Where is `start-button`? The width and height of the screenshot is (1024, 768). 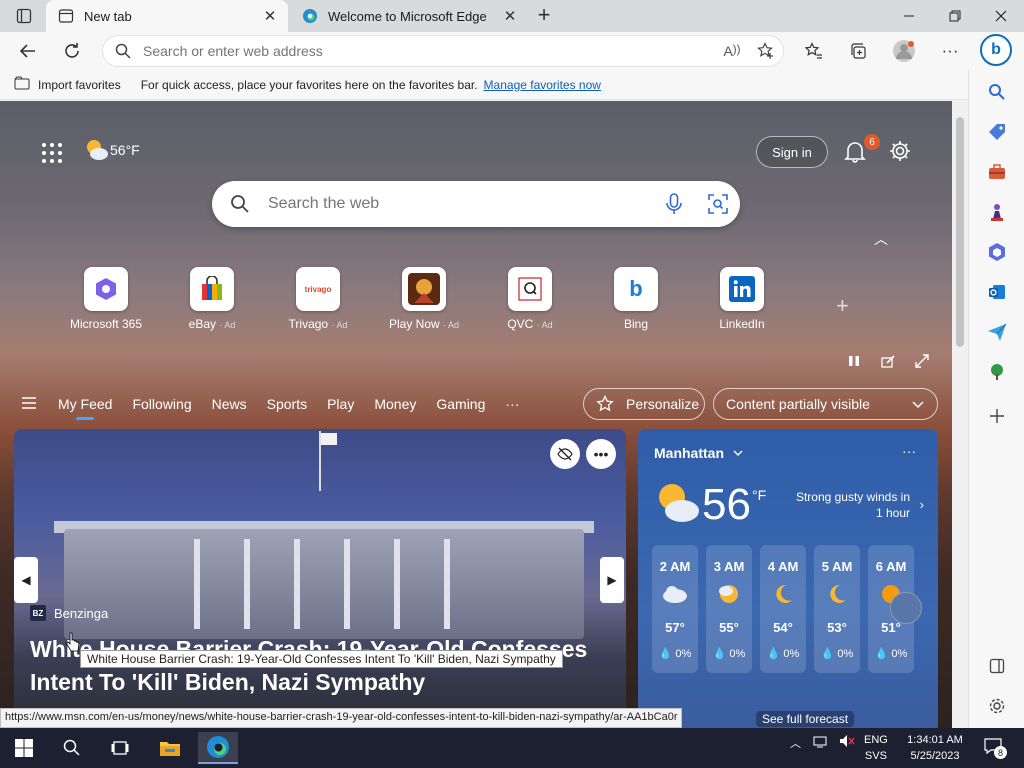
start-button is located at coordinates (24, 748).